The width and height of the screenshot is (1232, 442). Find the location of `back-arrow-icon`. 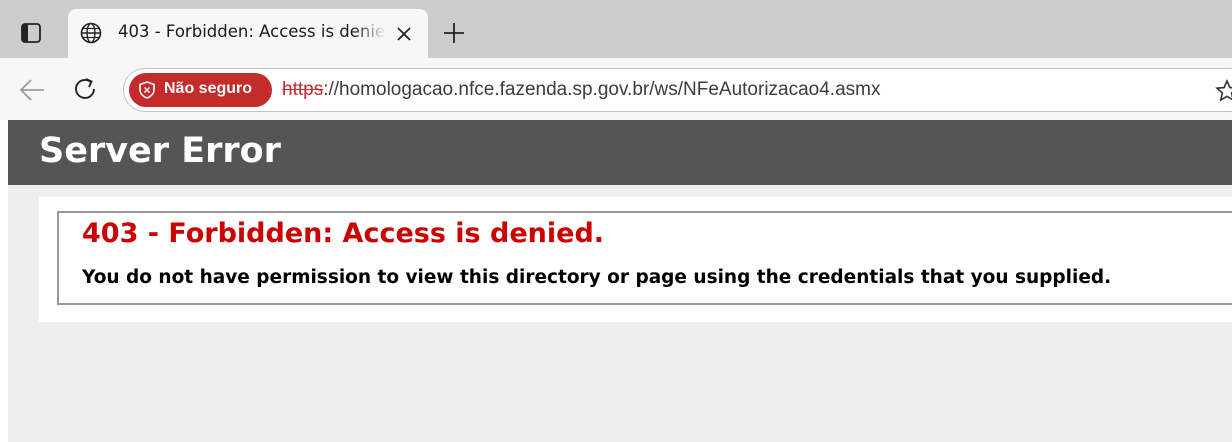

back-arrow-icon is located at coordinates (32, 90).